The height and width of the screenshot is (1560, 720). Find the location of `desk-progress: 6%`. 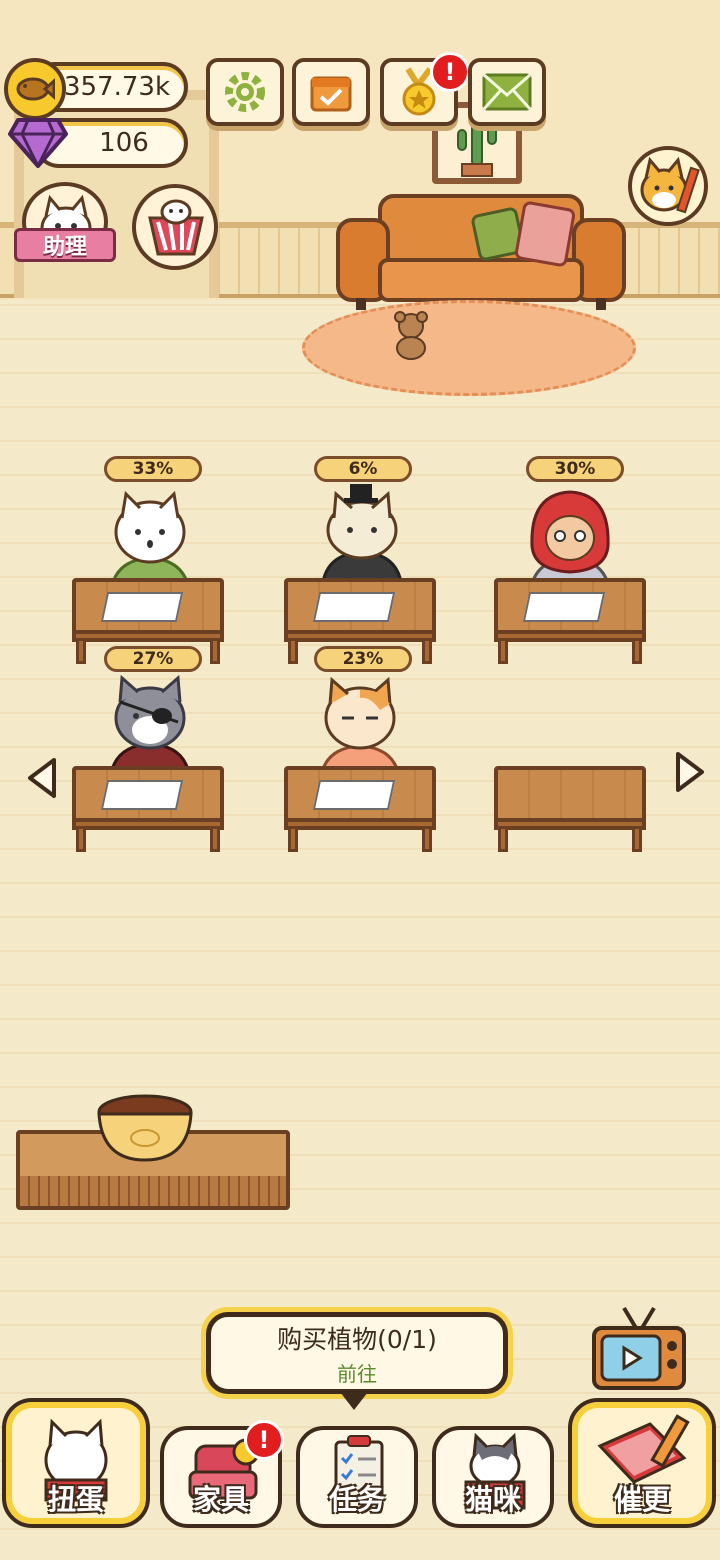

desk-progress: 6% is located at coordinates (363, 469).